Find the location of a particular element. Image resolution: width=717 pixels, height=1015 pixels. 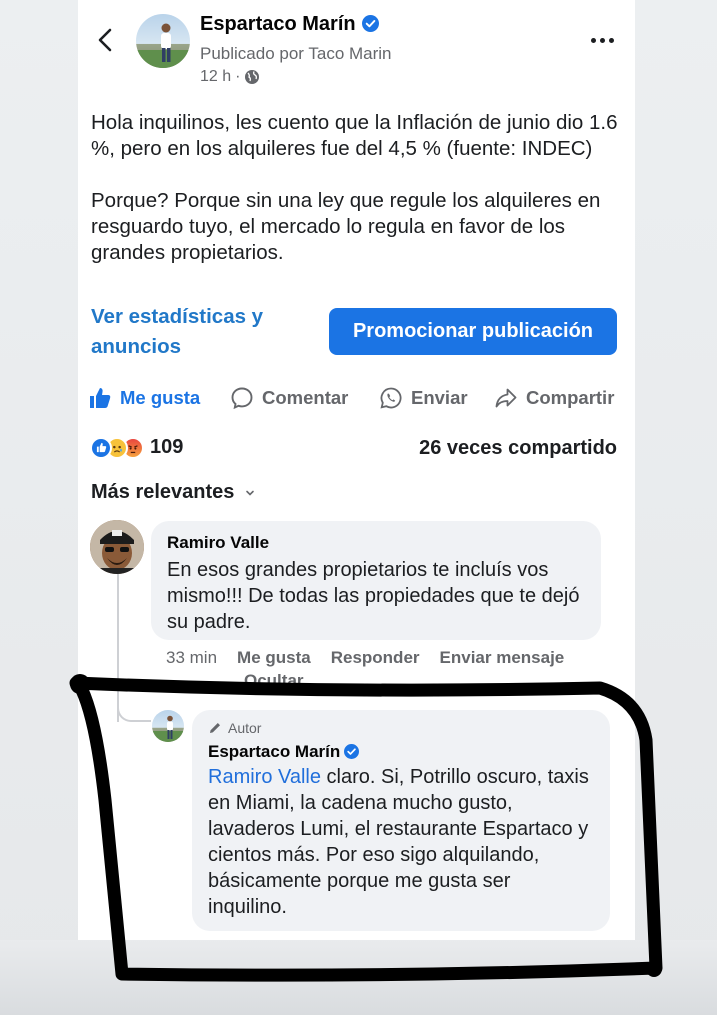

comment-time: 33 min is located at coordinates (191, 658).